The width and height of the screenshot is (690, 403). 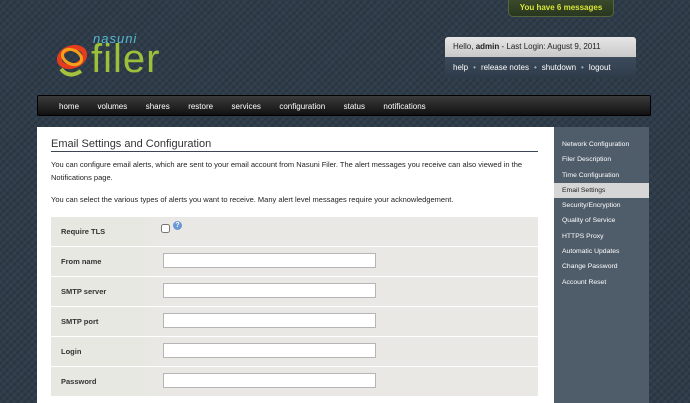 I want to click on password-field, so click(x=344, y=381).